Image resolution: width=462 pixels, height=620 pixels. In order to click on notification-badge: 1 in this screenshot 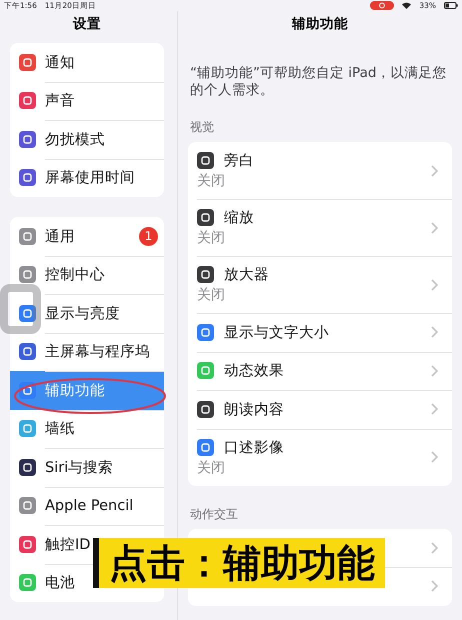, I will do `click(148, 236)`.